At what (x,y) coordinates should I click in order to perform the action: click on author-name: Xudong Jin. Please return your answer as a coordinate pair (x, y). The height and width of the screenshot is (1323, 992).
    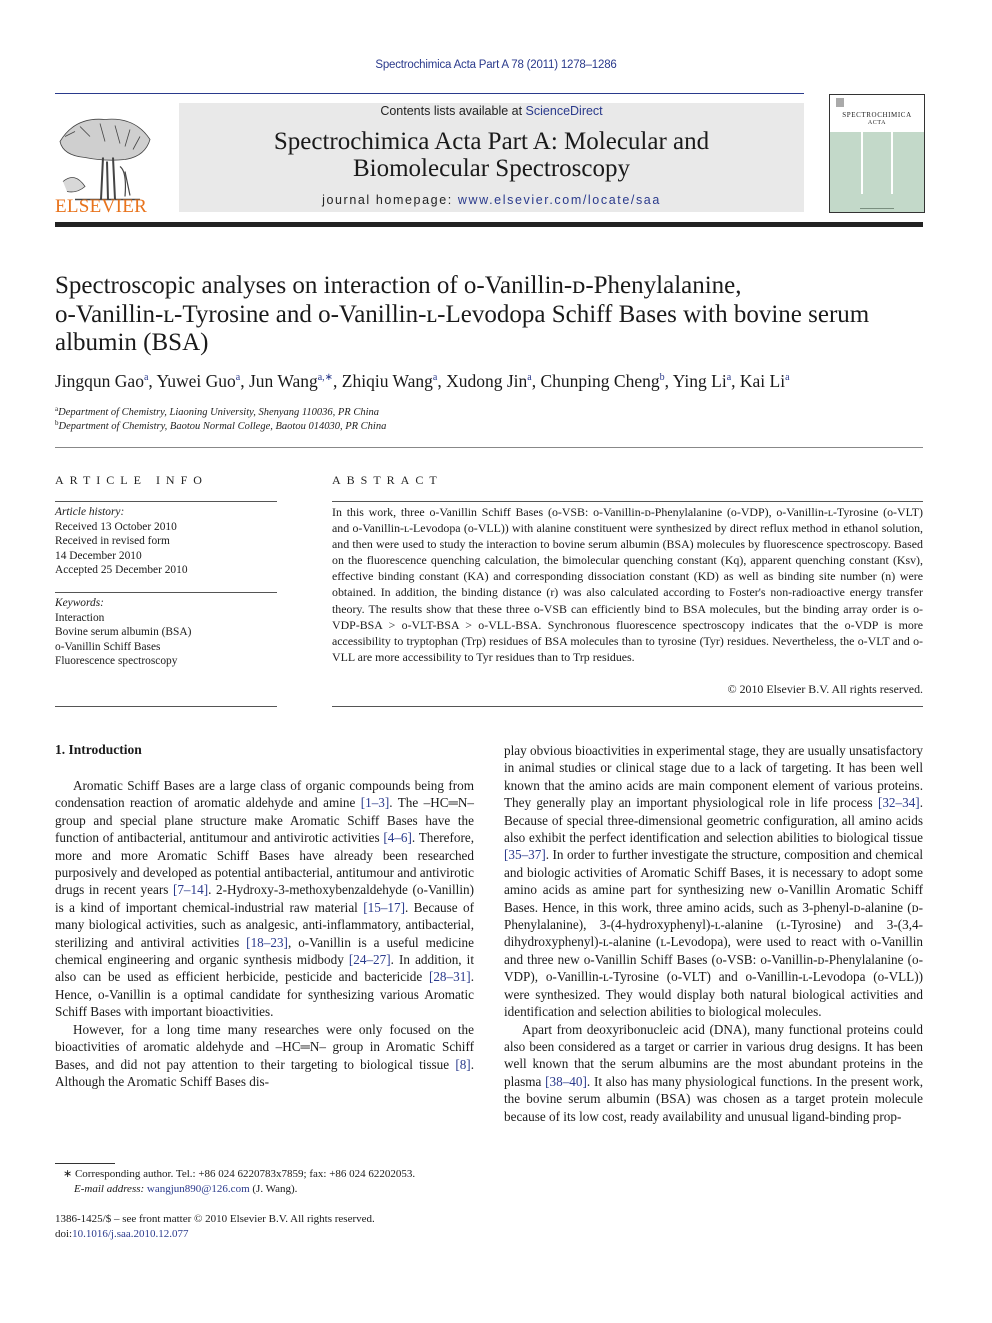
    Looking at the image, I should click on (487, 381).